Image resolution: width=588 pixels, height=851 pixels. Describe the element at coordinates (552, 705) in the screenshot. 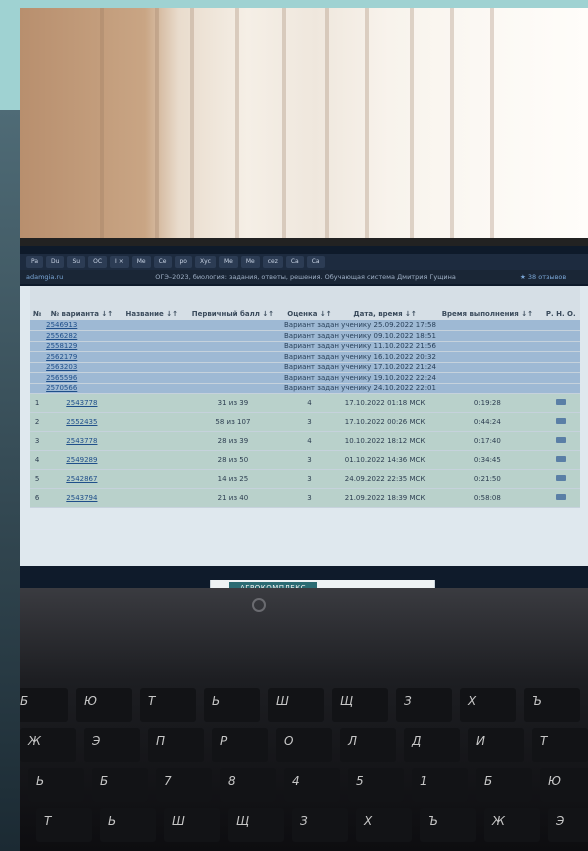

I see `keyboard-key: Ъ` at that location.